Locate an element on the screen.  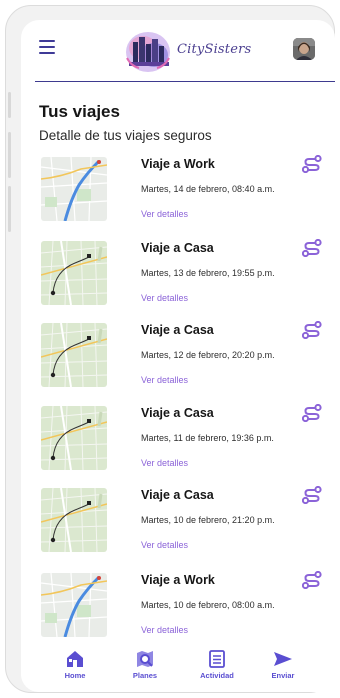
page-title: Tus viajes is located at coordinates (79, 111).